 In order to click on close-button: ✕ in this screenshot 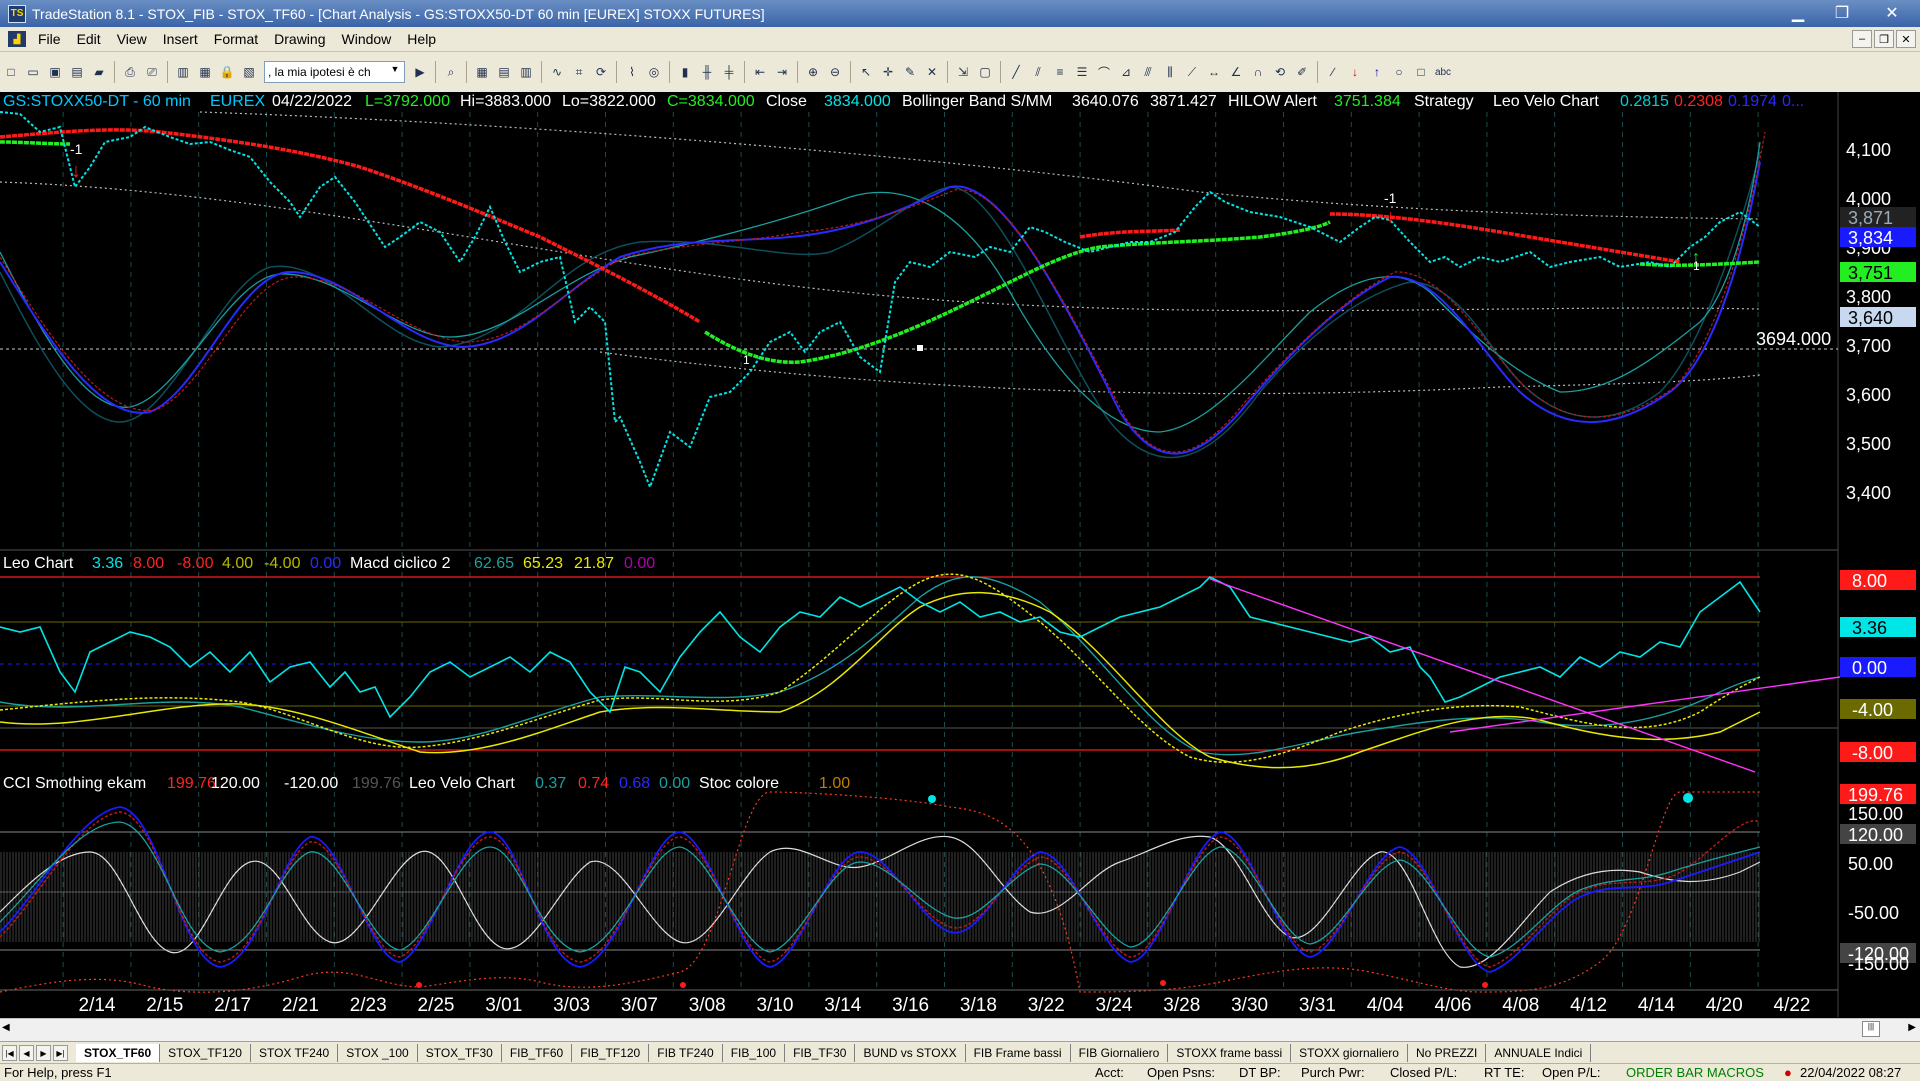, I will do `click(1892, 13)`.